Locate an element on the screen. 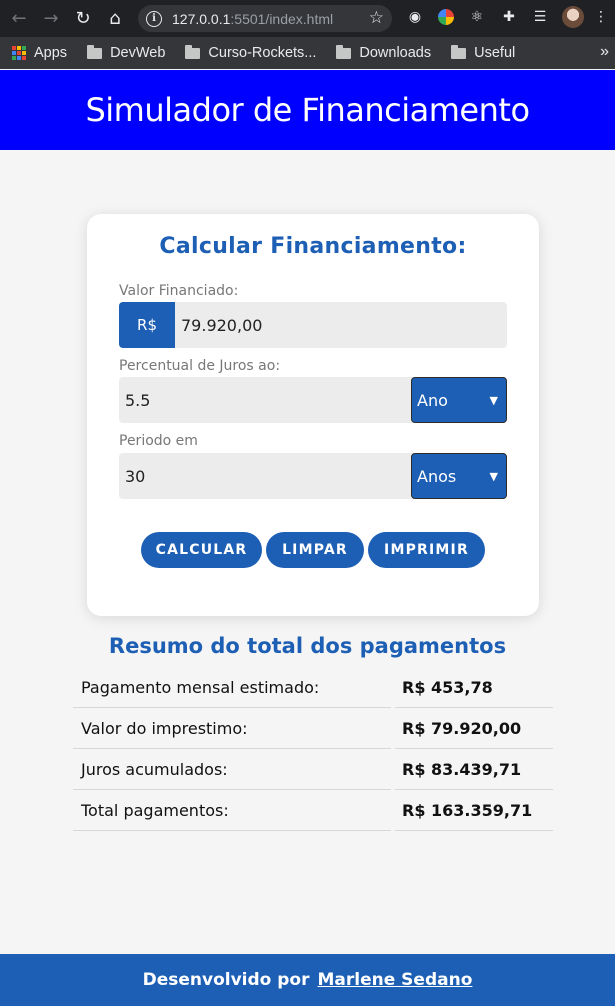  table-row: Juros acumulados: R$ 83.439,71 is located at coordinates (313, 769).